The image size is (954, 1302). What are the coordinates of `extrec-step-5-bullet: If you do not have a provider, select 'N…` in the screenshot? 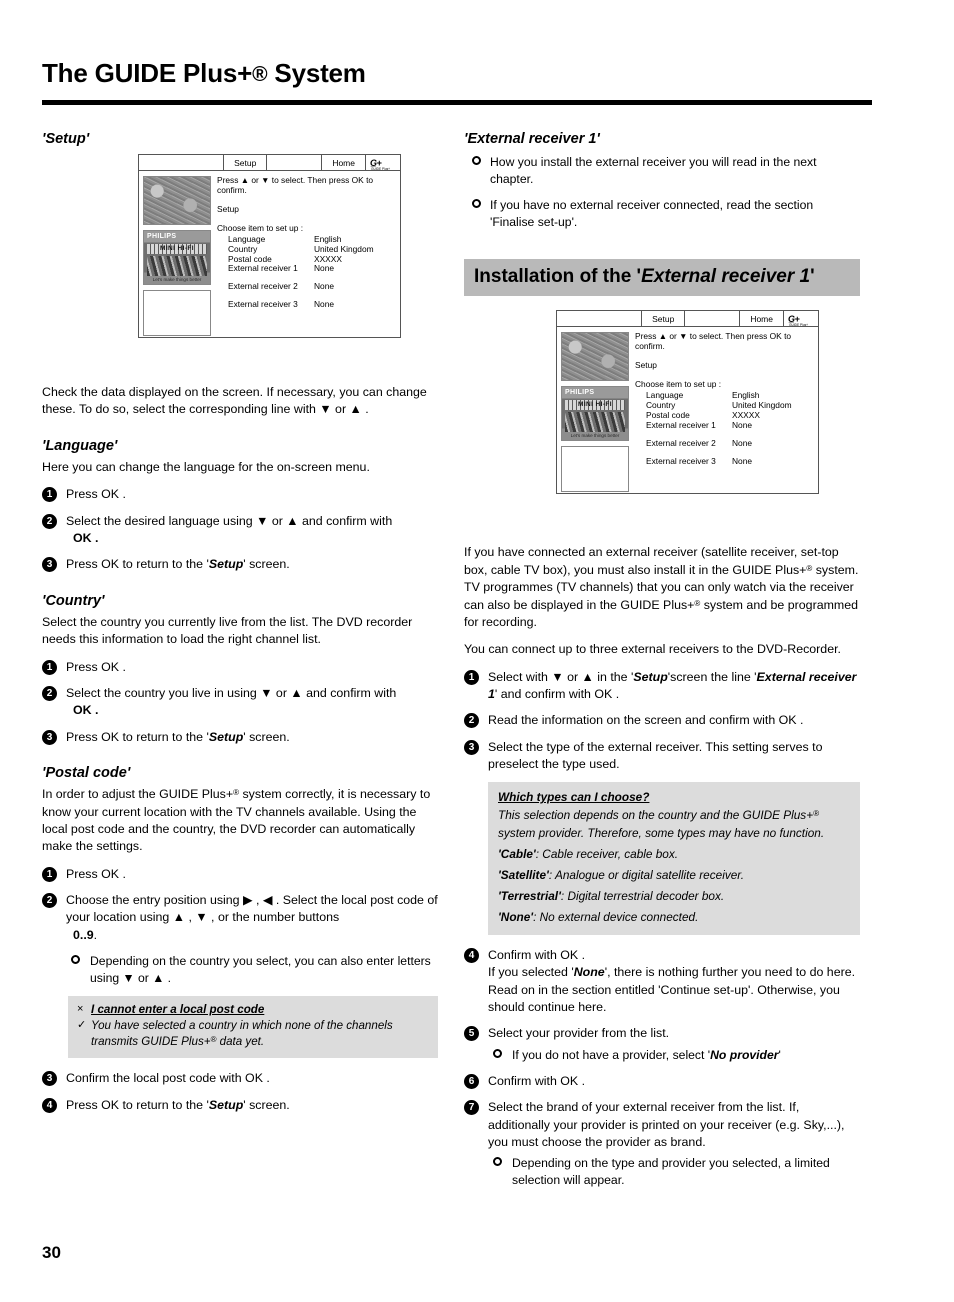 It's located at (662, 1055).